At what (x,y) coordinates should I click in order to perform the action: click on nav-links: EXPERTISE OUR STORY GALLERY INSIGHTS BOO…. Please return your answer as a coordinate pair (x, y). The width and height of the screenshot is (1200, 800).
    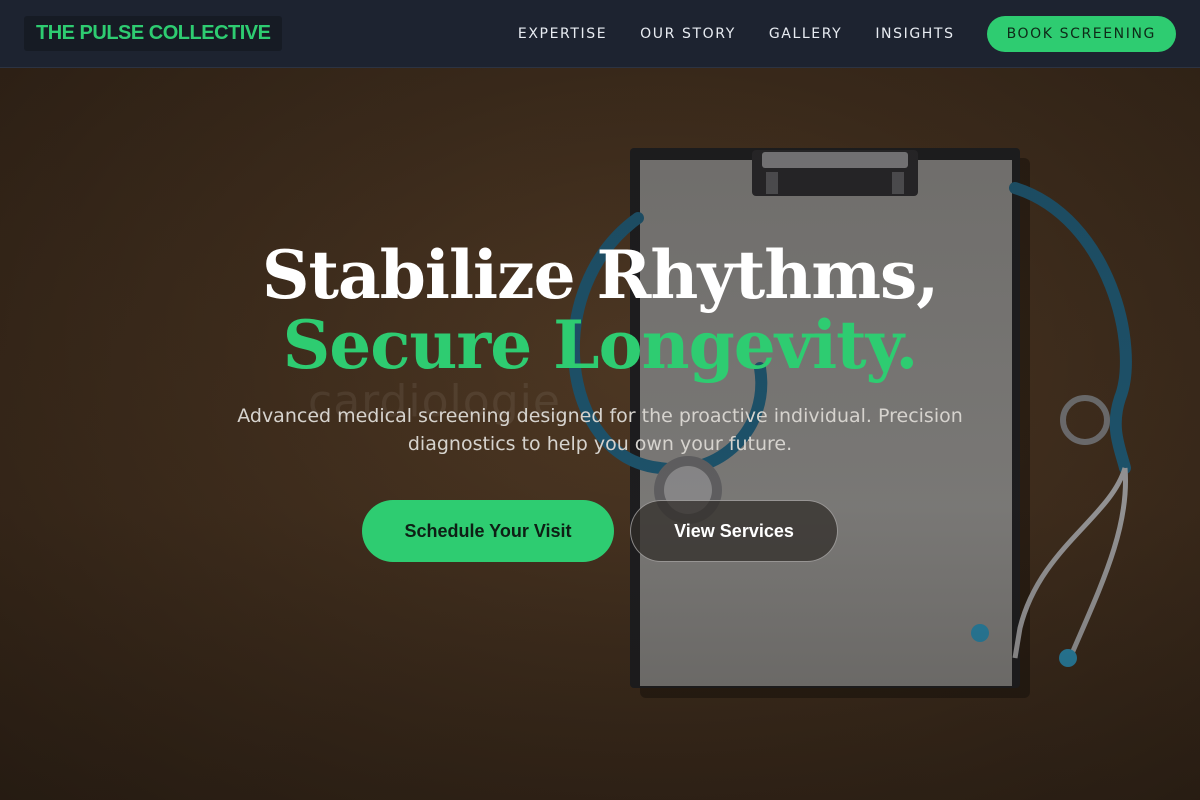
    Looking at the image, I should click on (830, 33).